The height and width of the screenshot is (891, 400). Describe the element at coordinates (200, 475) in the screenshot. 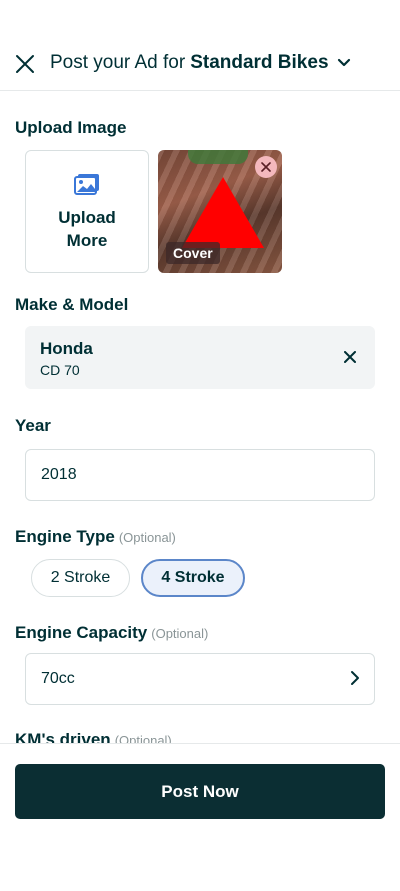

I see `year-input: 2018` at that location.